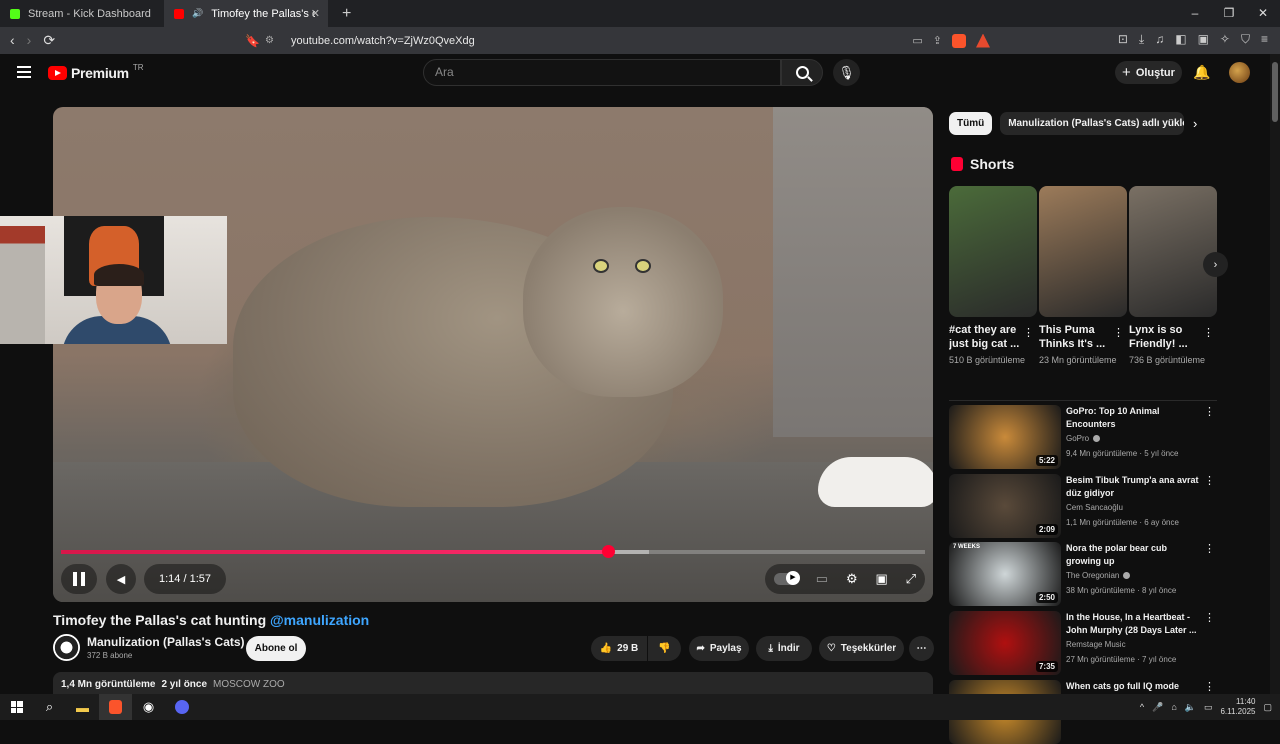 Image resolution: width=1280 pixels, height=744 pixels. Describe the element at coordinates (608, 551) in the screenshot. I see `scrubber-handle` at that location.